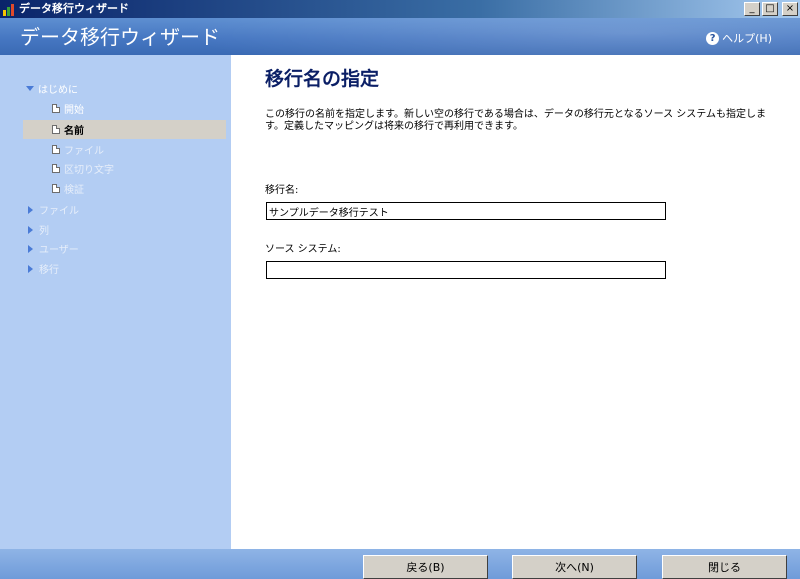 The width and height of the screenshot is (800, 579). I want to click on back-button: 戻る(B), so click(425, 567).